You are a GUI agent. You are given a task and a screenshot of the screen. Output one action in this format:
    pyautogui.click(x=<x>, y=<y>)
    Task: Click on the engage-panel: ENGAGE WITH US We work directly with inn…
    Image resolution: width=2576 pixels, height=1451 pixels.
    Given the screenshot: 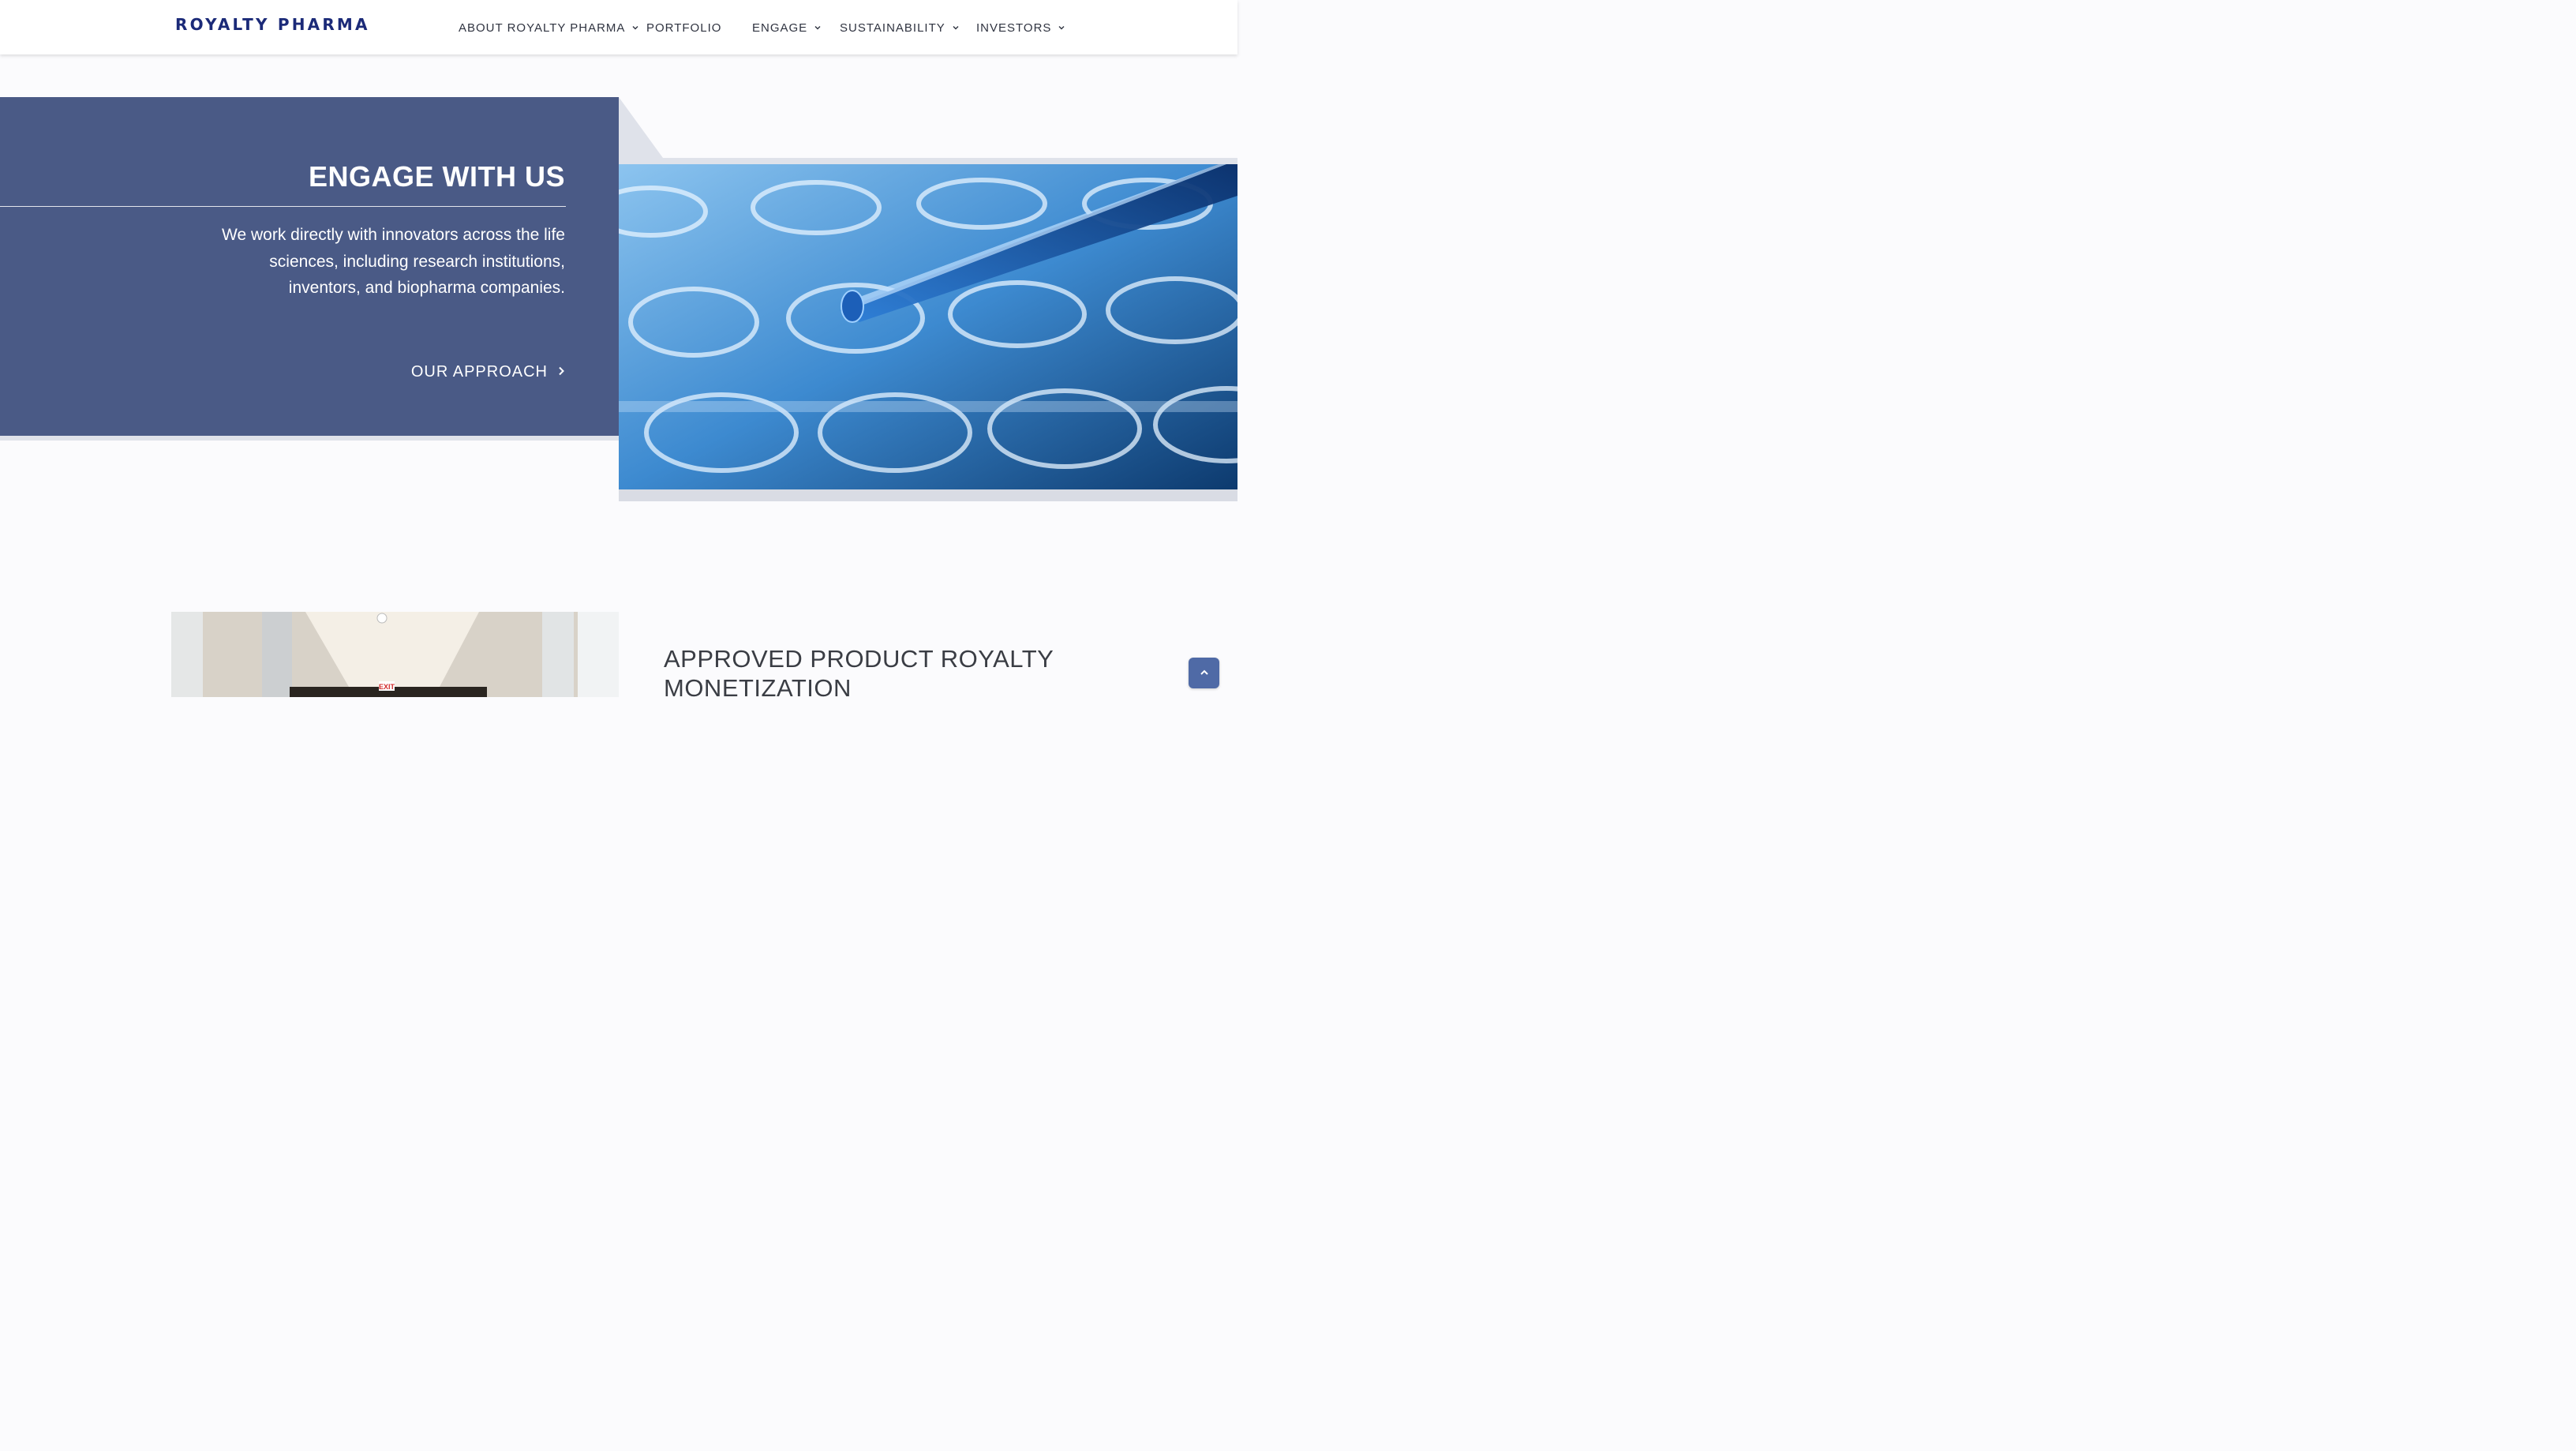 What is the action you would take?
    pyautogui.click(x=309, y=266)
    